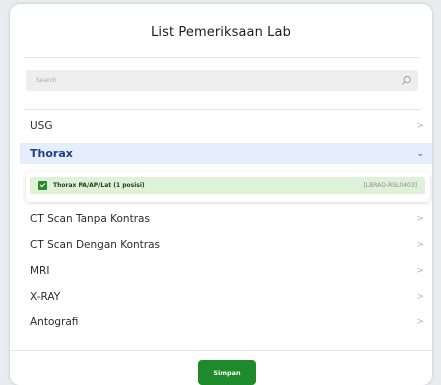 Image resolution: width=441 pixels, height=385 pixels. I want to click on category-ct-scan-tanpa-kontras: CT Scan Tanpa Kontras >, so click(226, 218).